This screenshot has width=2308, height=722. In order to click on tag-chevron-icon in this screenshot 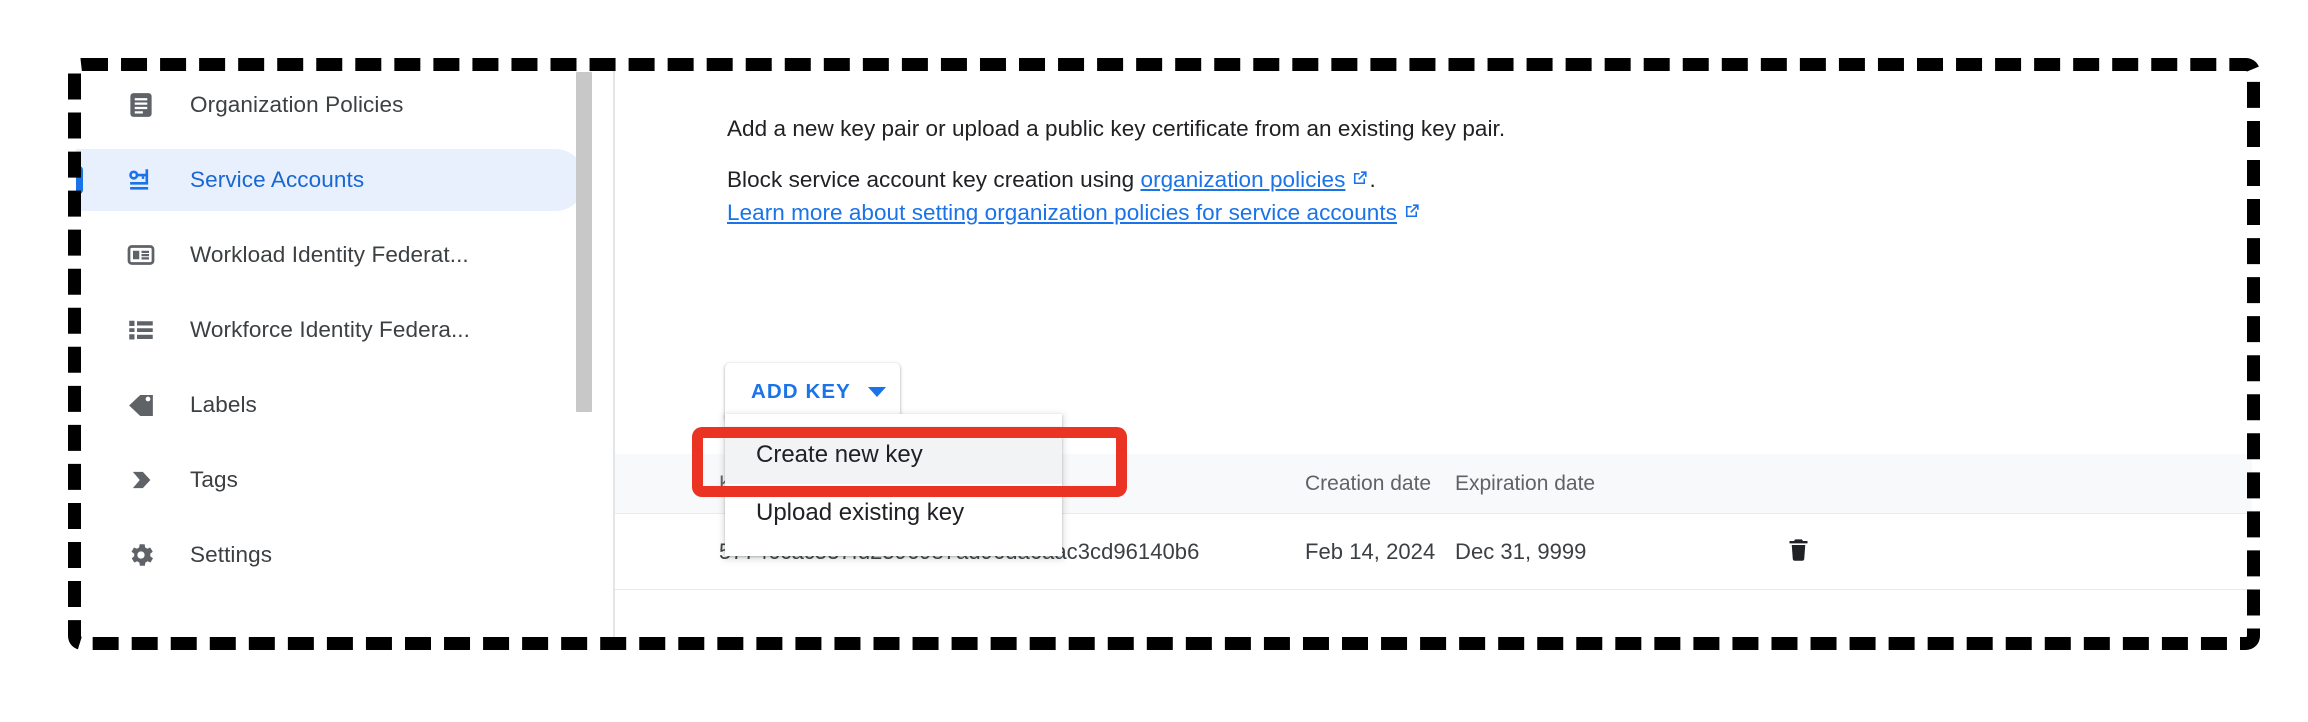, I will do `click(141, 480)`.